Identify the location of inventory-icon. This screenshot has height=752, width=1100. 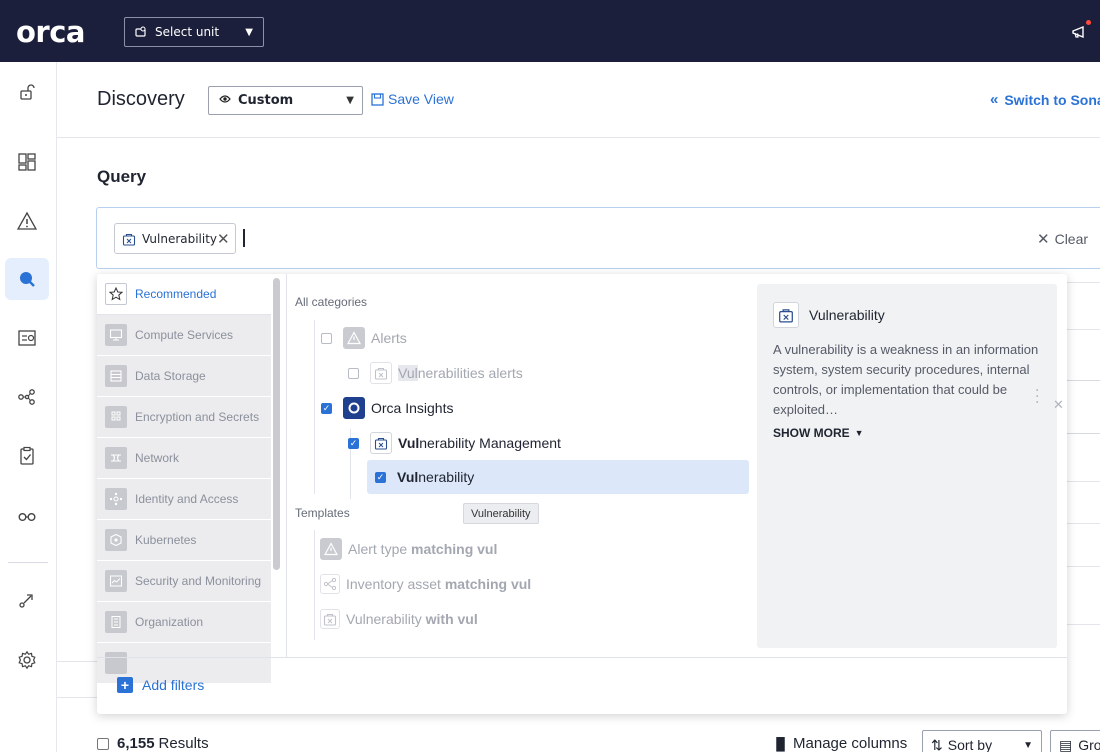
(27, 338).